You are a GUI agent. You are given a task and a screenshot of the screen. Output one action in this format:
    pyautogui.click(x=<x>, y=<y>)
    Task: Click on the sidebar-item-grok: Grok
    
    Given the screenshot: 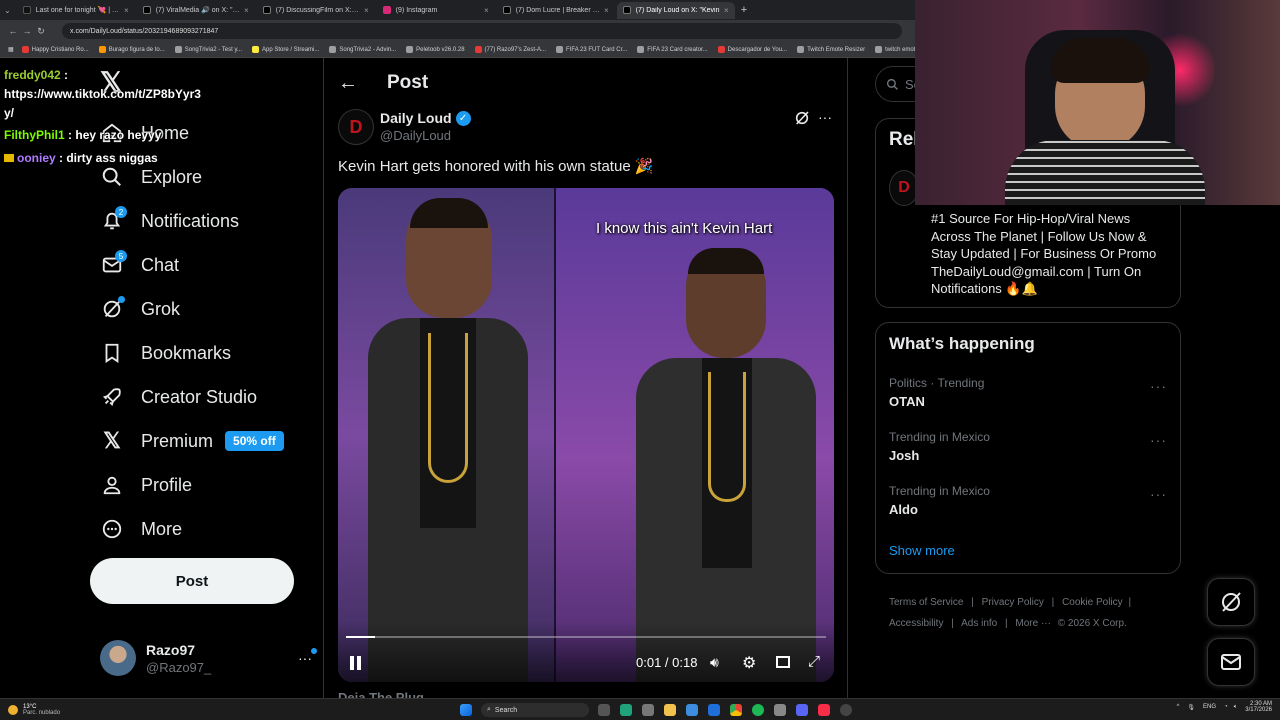 What is the action you would take?
    pyautogui.click(x=140, y=309)
    